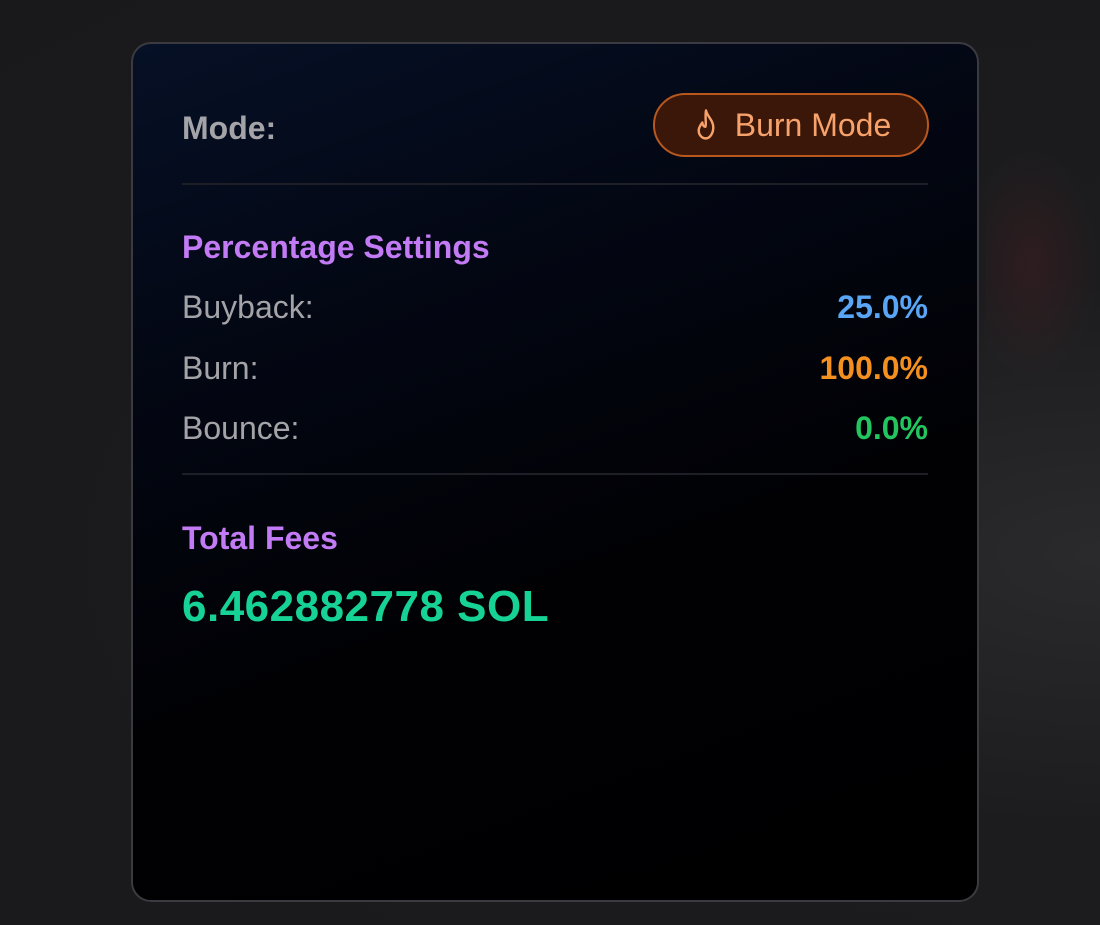 The image size is (1100, 925). I want to click on setting-row-buyback: Buyback: 25.0%, so click(555, 307).